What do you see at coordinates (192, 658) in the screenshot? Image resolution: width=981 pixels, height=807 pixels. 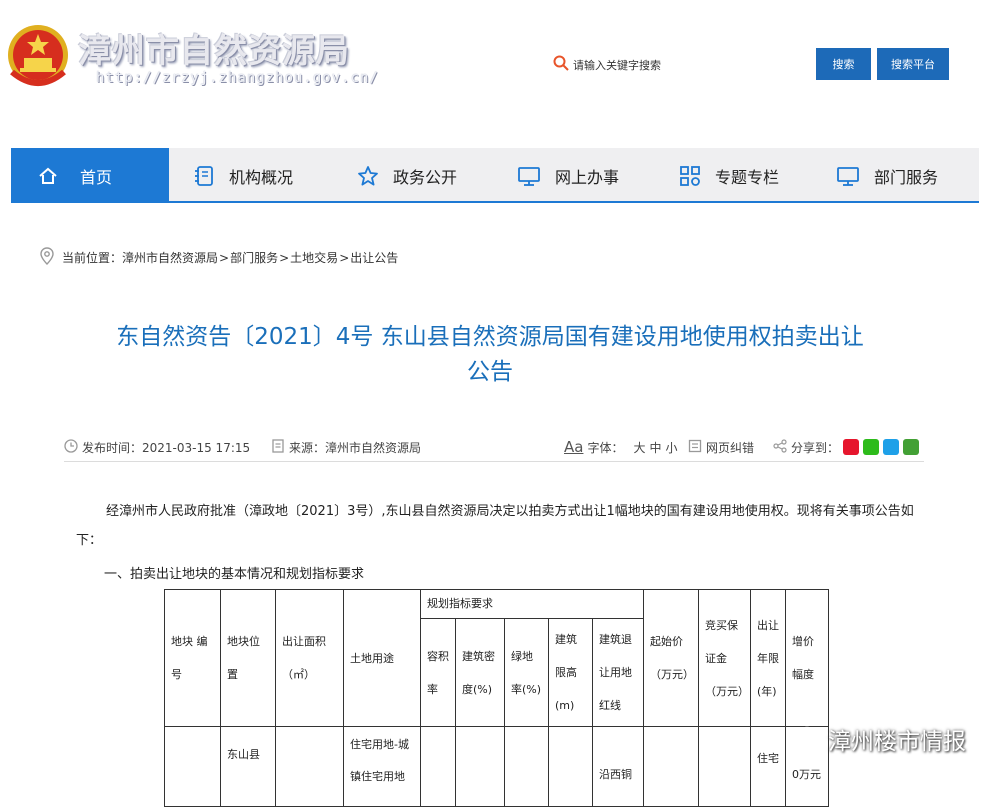 I see `header-cell: 地块 编号` at bounding box center [192, 658].